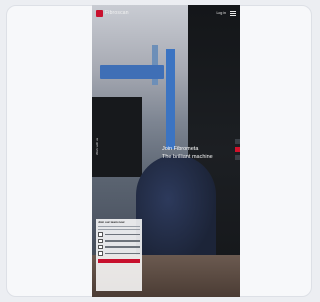 Image resolution: width=320 pixels, height=302 pixels. What do you see at coordinates (132, 72) in the screenshot?
I see `machine-frame` at bounding box center [132, 72].